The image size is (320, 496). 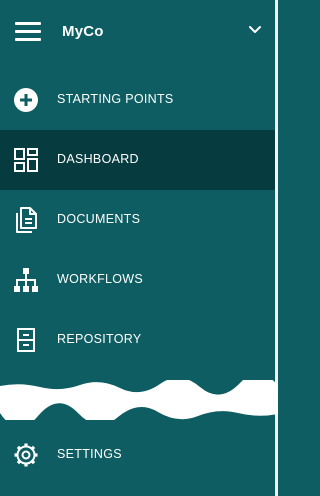 I want to click on plus-circle-icon, so click(x=26, y=100).